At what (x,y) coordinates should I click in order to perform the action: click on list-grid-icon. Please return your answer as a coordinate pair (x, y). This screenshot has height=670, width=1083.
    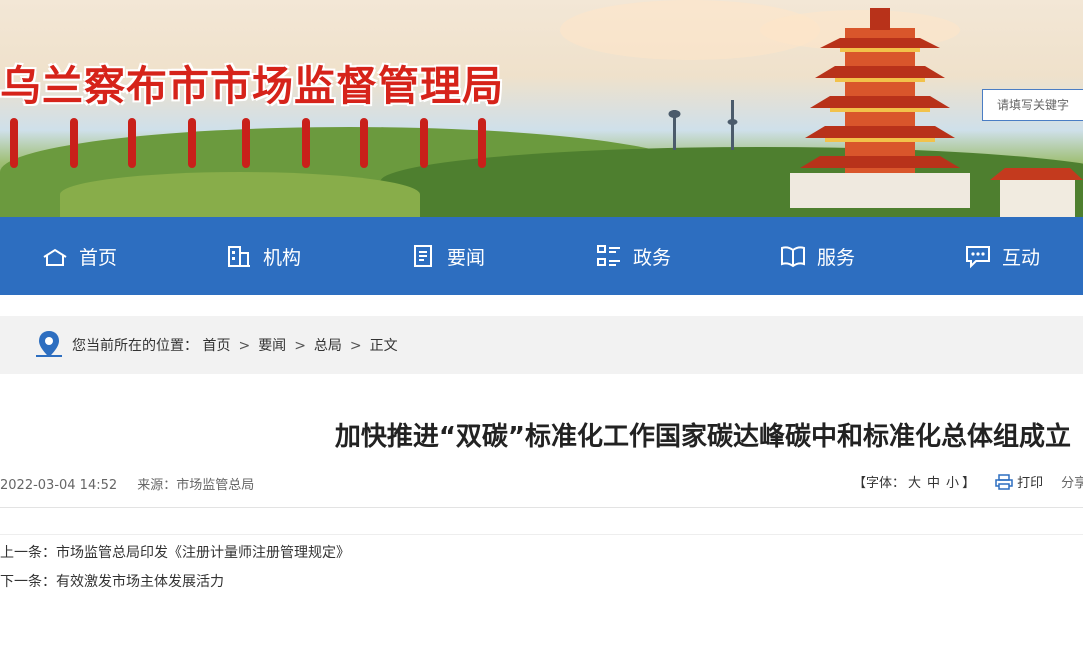
    Looking at the image, I should click on (608, 255).